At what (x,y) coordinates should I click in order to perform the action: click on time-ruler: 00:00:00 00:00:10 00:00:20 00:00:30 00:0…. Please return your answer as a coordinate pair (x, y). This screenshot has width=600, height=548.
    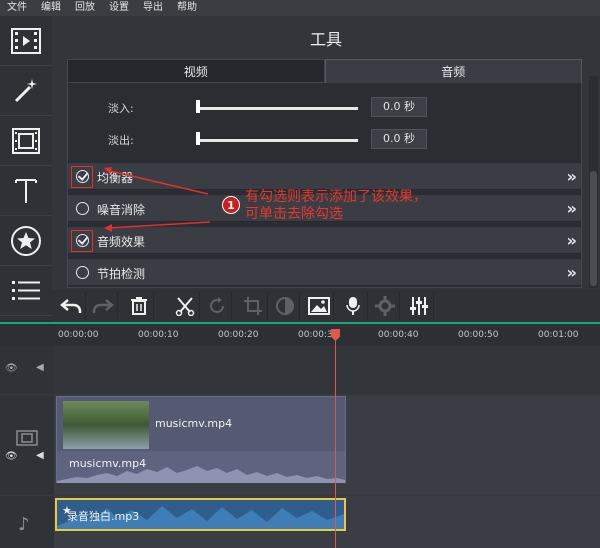
    Looking at the image, I should click on (300, 334).